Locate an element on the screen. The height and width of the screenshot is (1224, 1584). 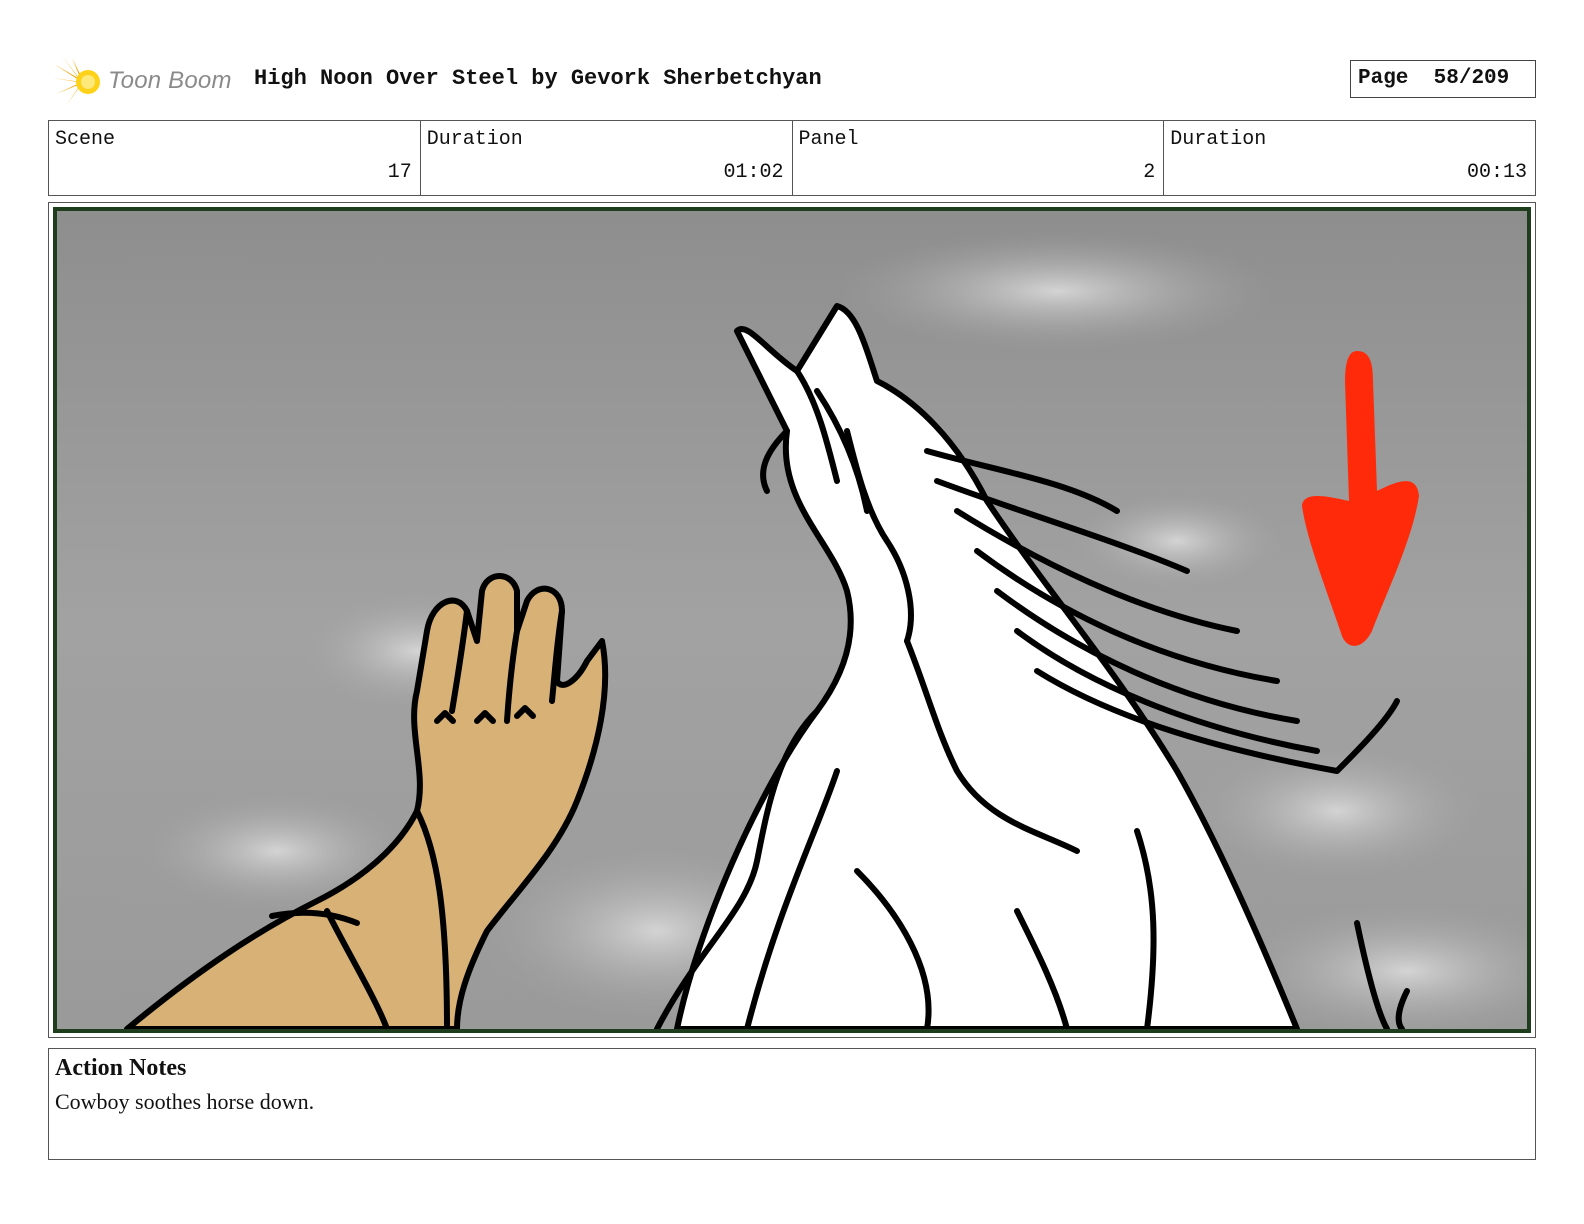
scene-duration-cell: Duration 01:02 is located at coordinates (605, 158).